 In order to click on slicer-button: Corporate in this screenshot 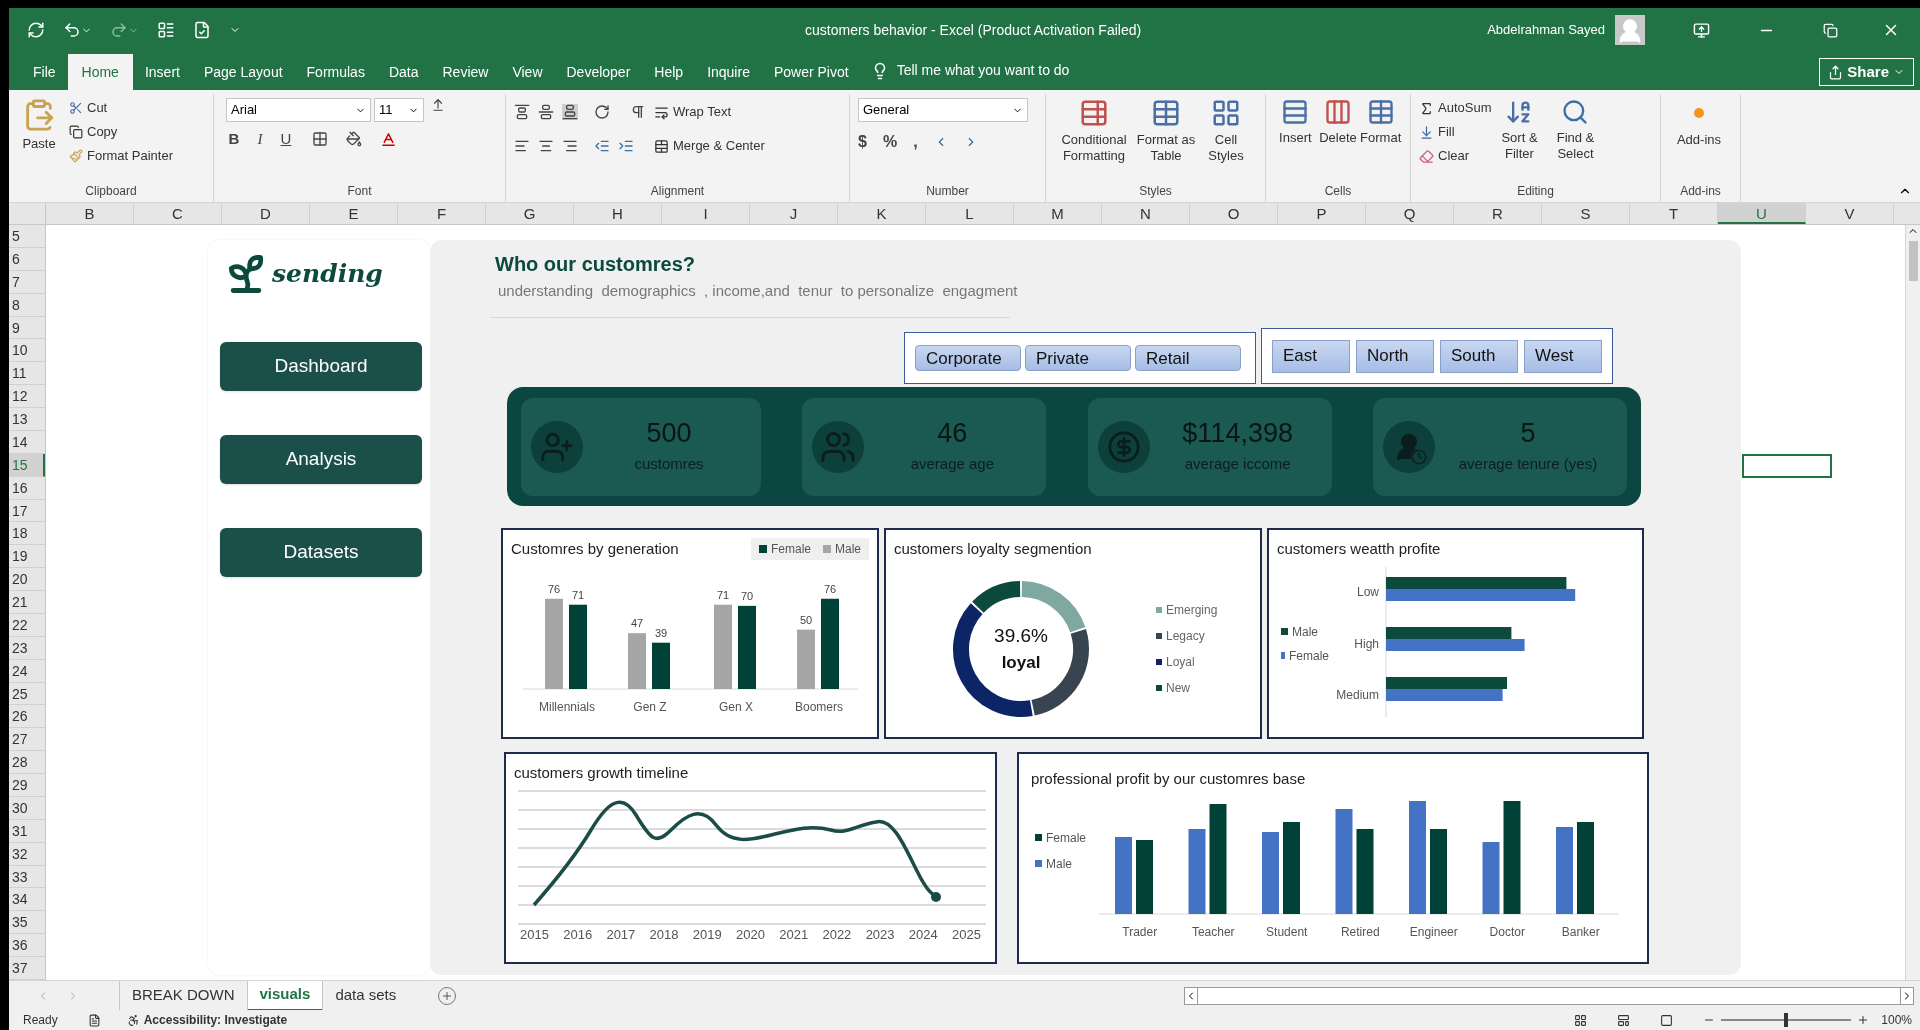, I will do `click(968, 358)`.